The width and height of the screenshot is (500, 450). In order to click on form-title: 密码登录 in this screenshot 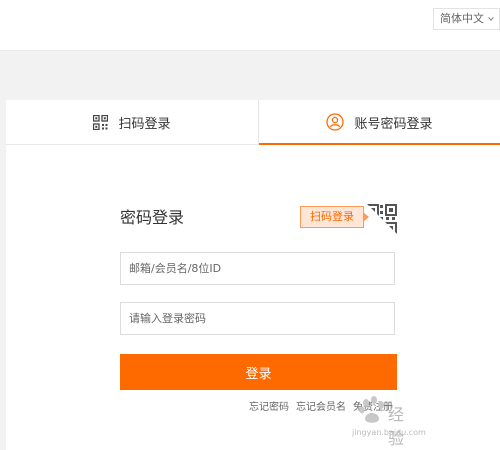, I will do `click(152, 217)`.